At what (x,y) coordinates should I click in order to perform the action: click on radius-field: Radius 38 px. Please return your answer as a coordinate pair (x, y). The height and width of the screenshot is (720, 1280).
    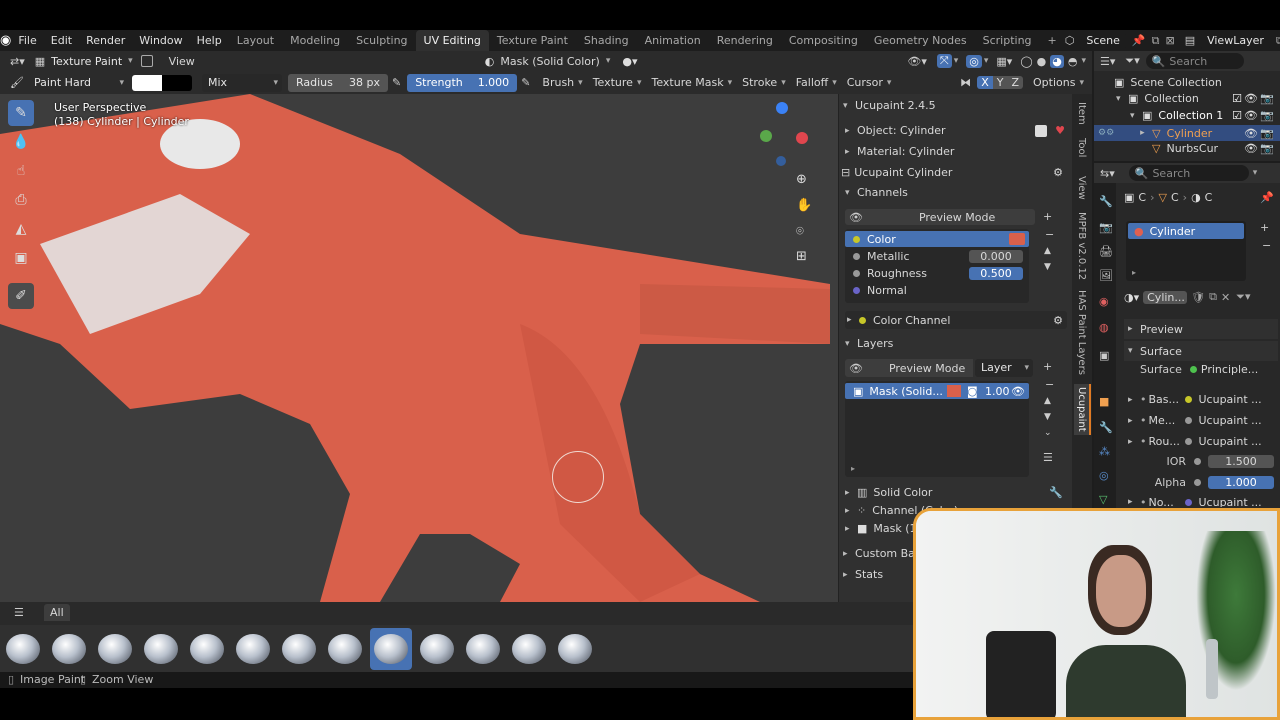
    Looking at the image, I should click on (337, 82).